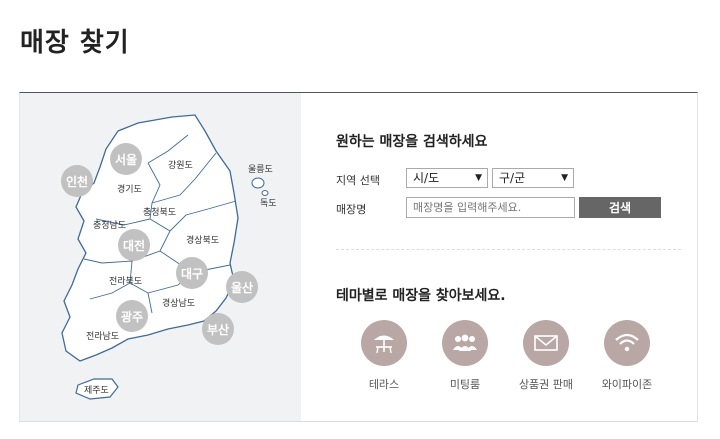  Describe the element at coordinates (533, 178) in the screenshot. I see `gugun-select: 구/군 ▼` at that location.